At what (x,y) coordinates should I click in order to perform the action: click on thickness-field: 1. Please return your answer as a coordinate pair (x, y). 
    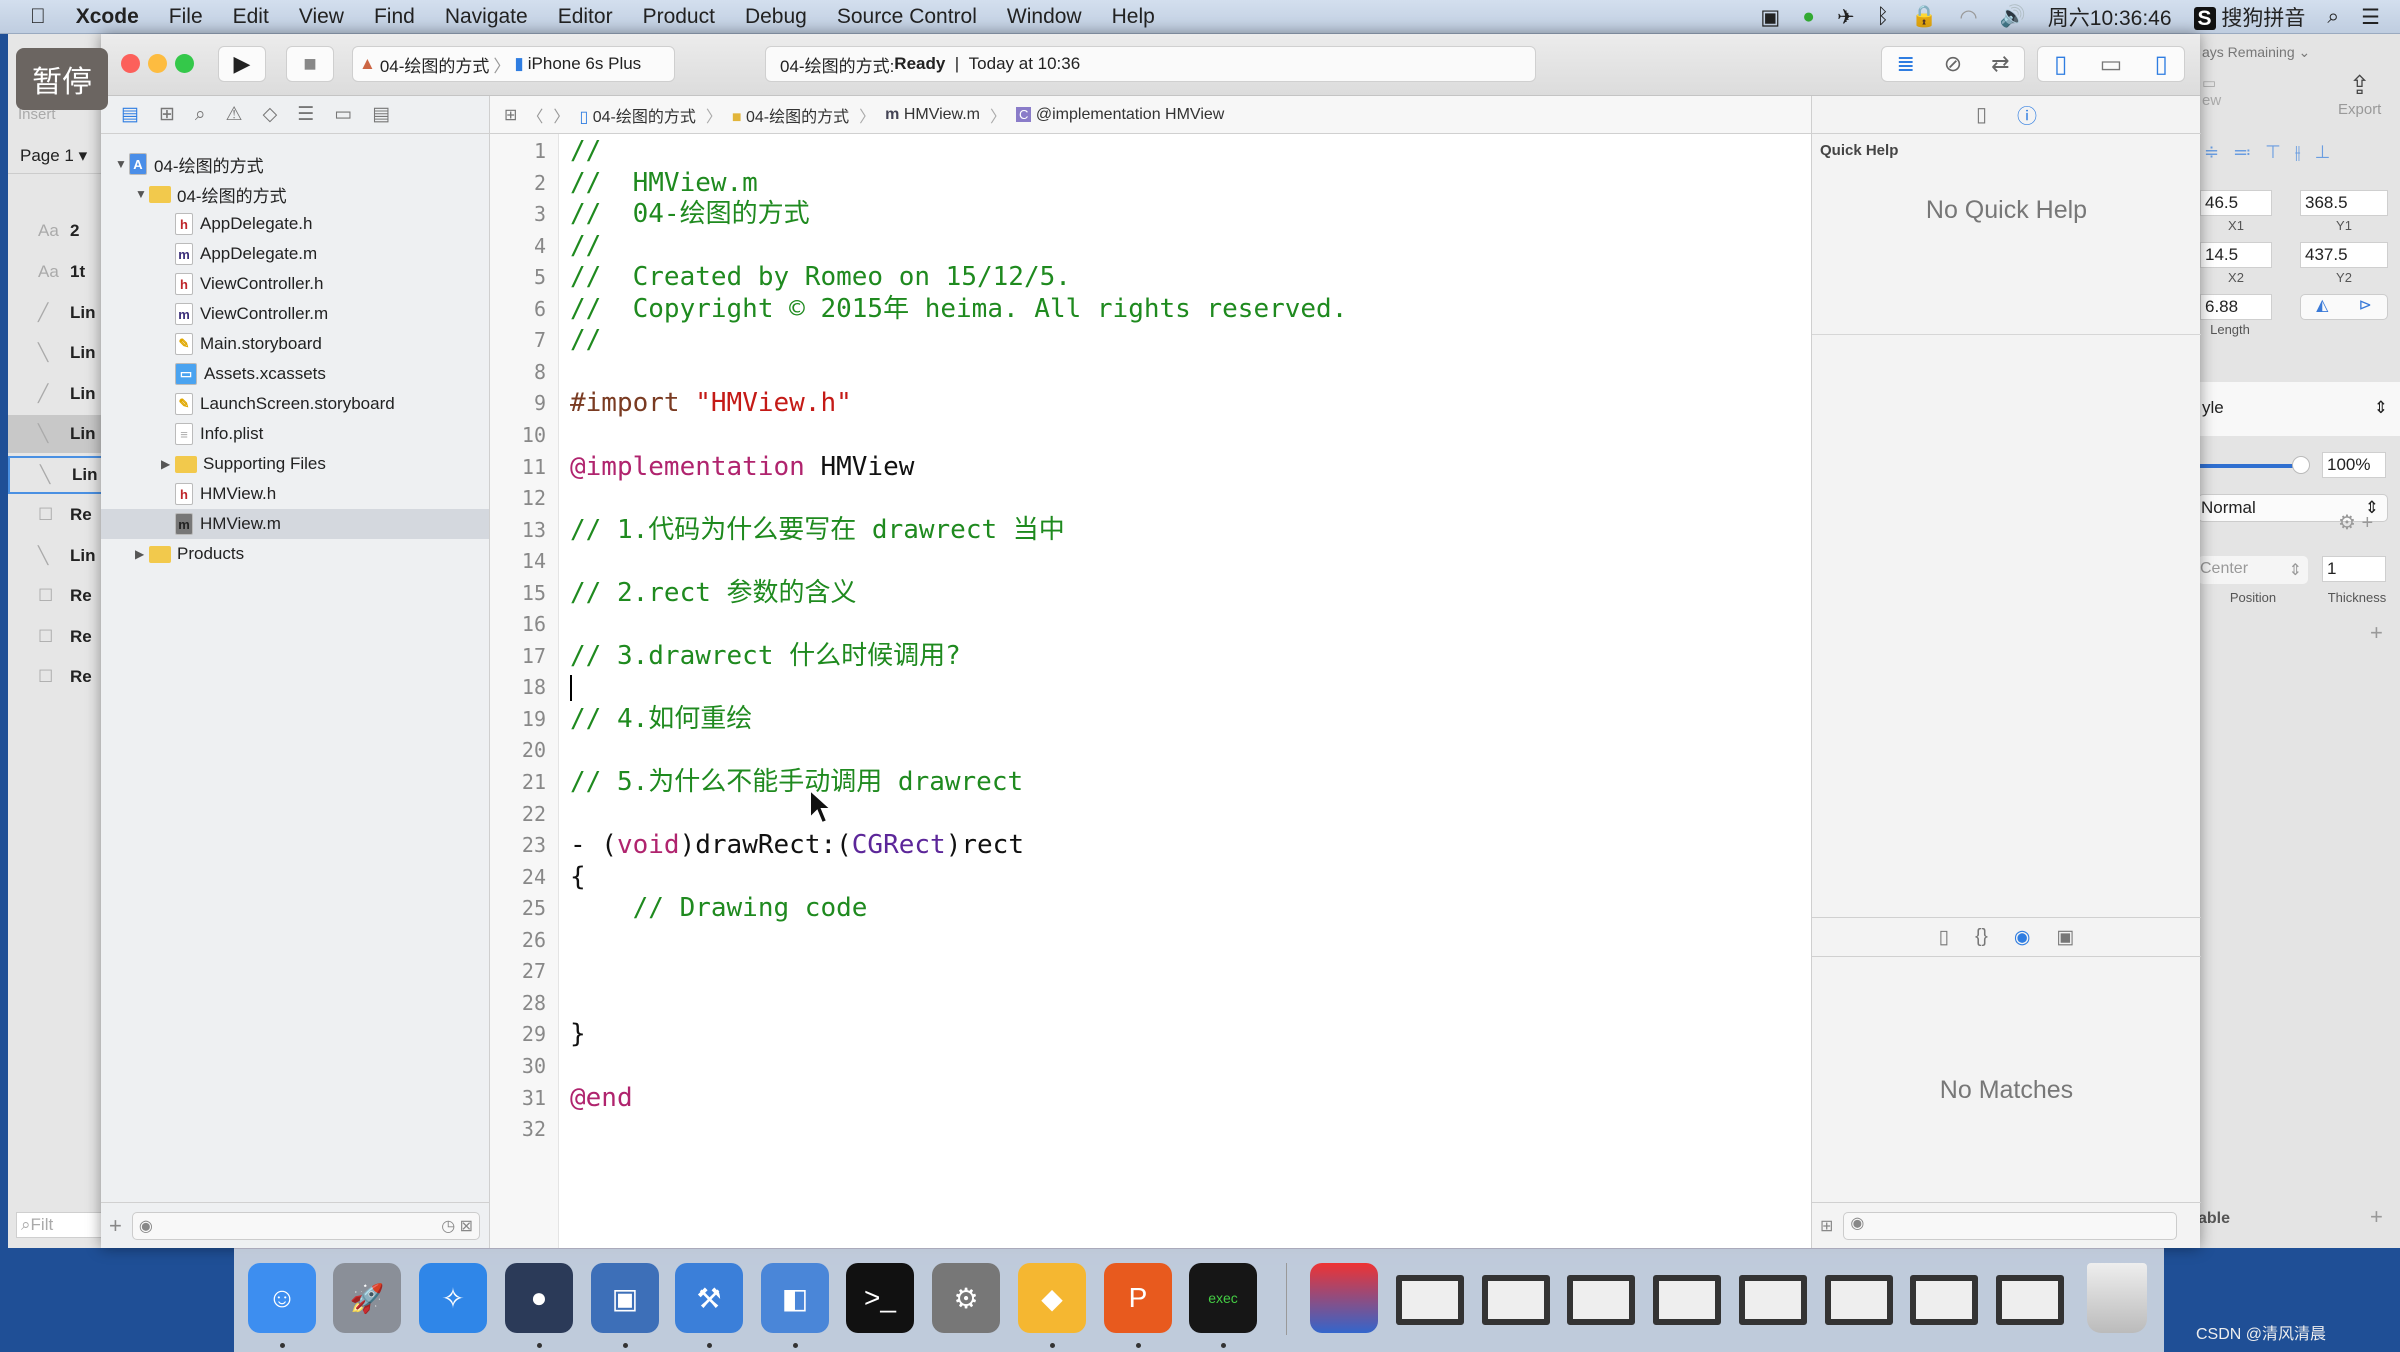
    Looking at the image, I should click on (2354, 569).